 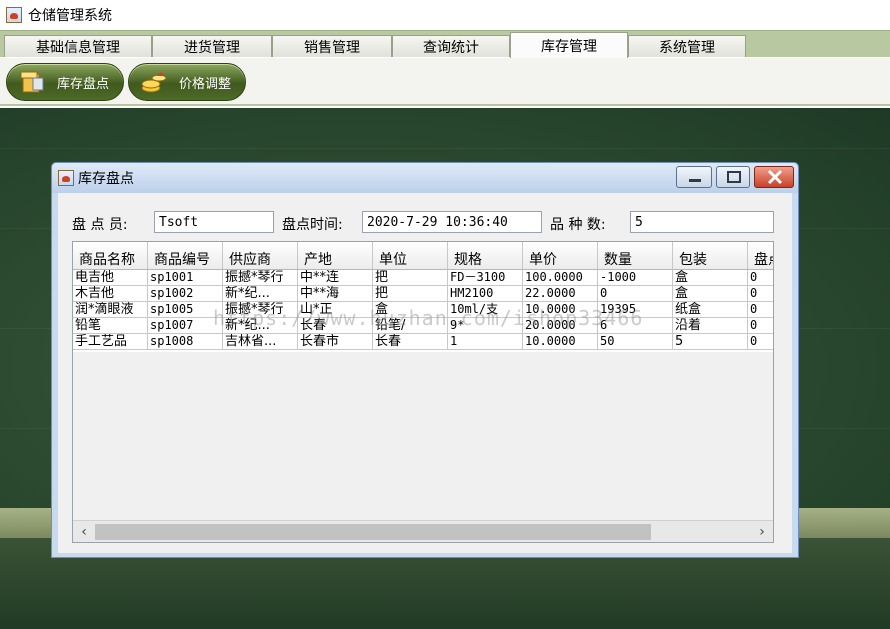 What do you see at coordinates (485, 325) in the screenshot?
I see `table-cell: 9*` at bounding box center [485, 325].